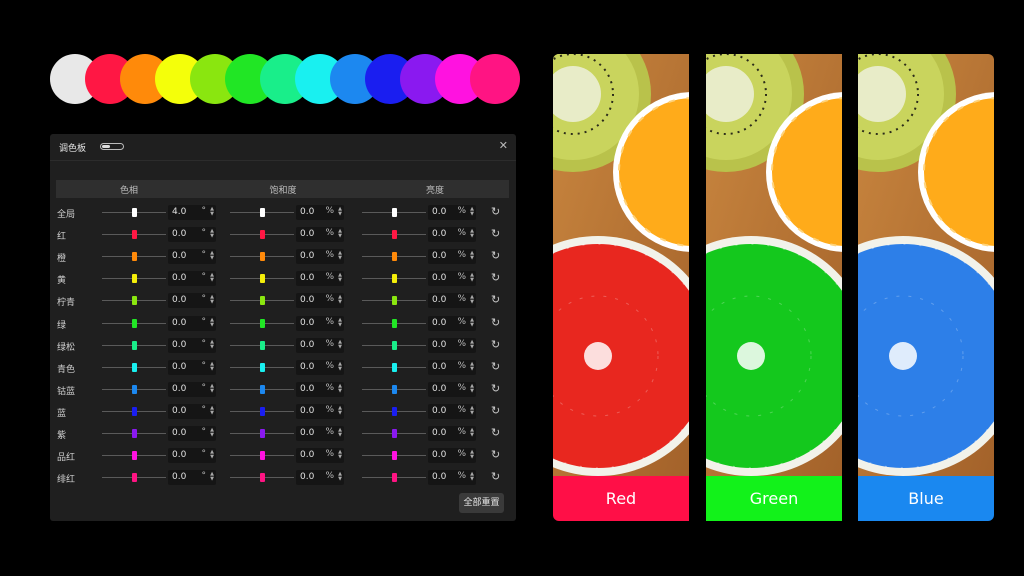 This screenshot has width=1024, height=576. I want to click on panel-toggle, so click(112, 146).